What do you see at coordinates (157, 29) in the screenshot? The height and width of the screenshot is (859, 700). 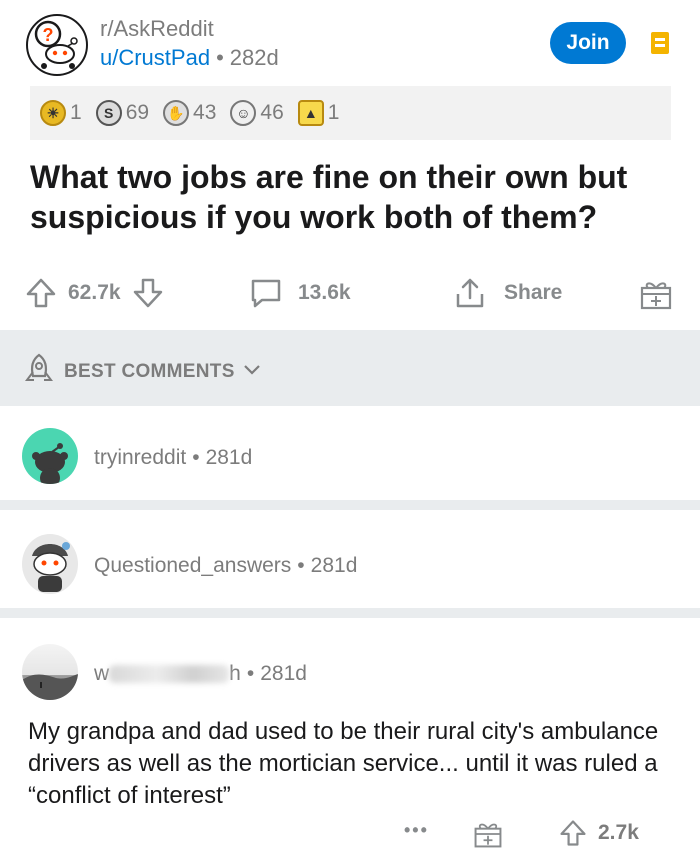 I see `subreddit-name: r/AskReddit` at bounding box center [157, 29].